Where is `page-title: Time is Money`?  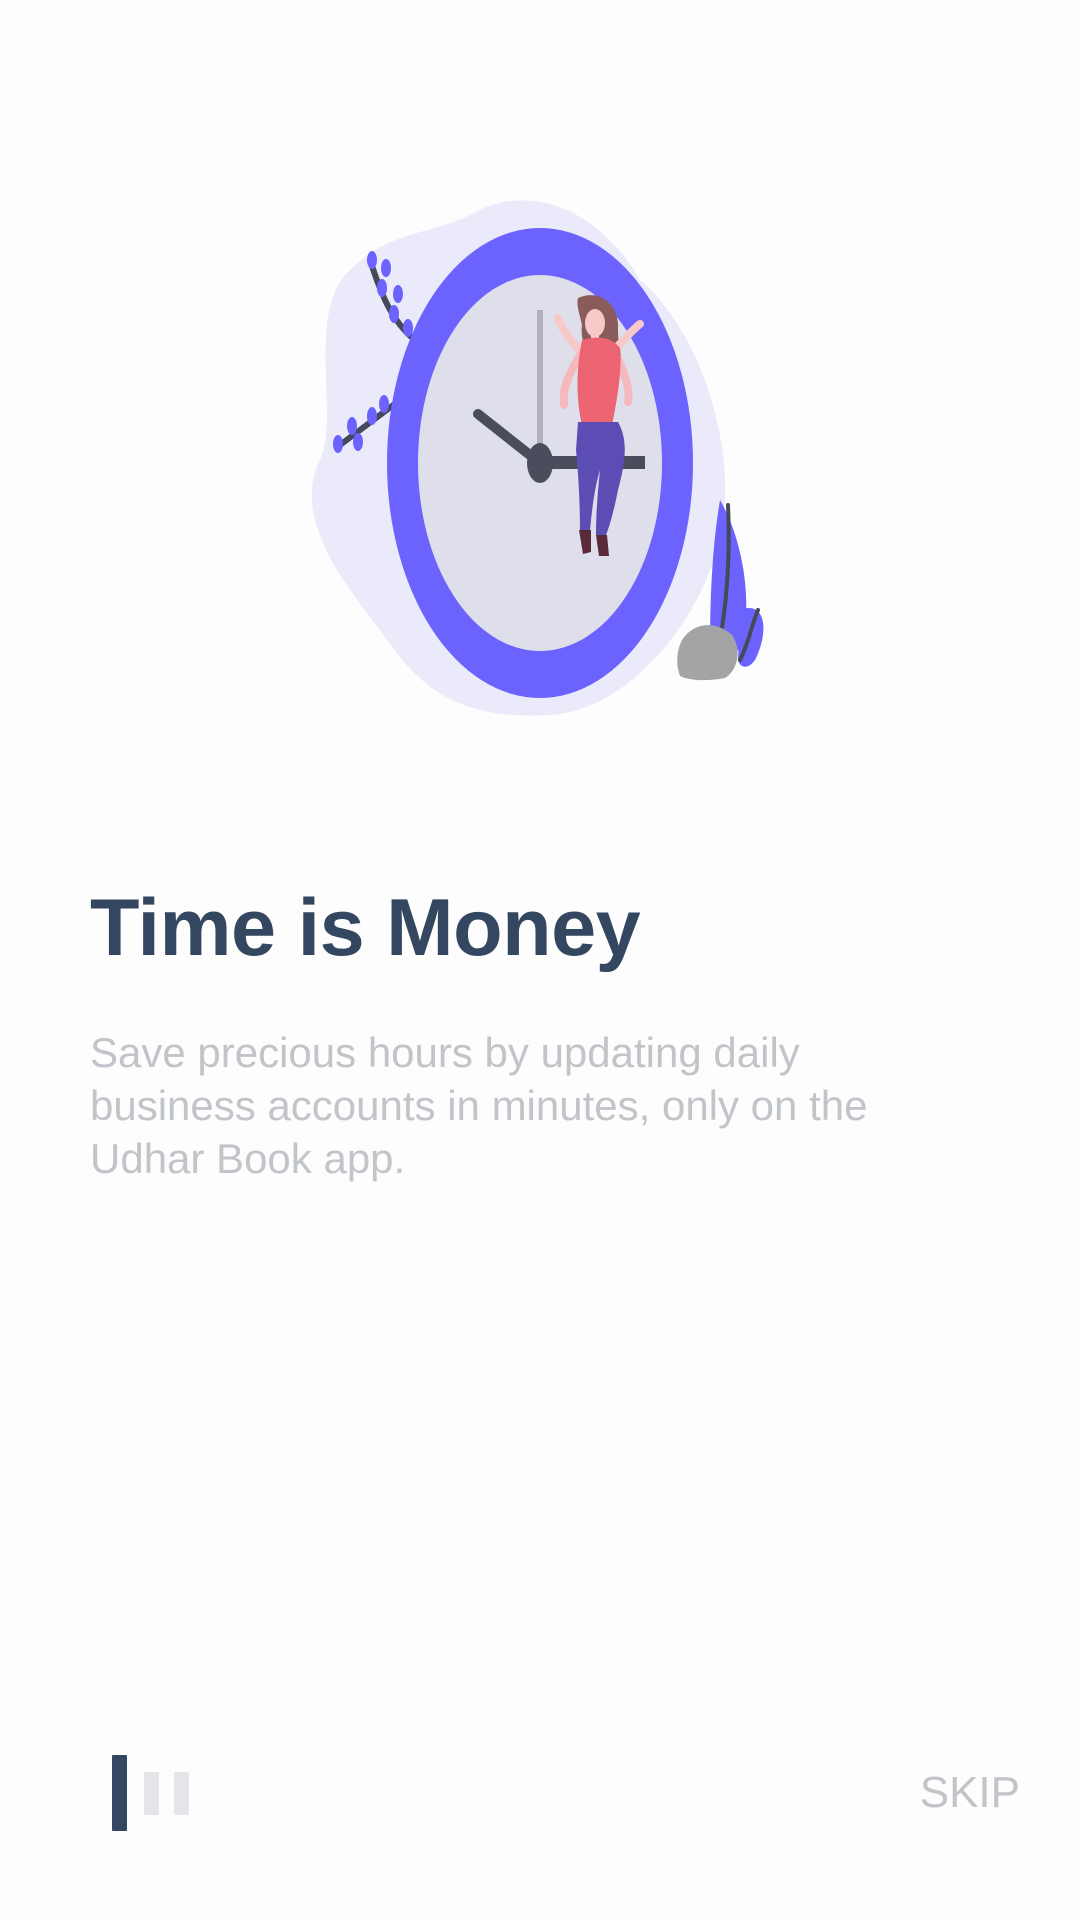
page-title: Time is Money is located at coordinates (365, 928).